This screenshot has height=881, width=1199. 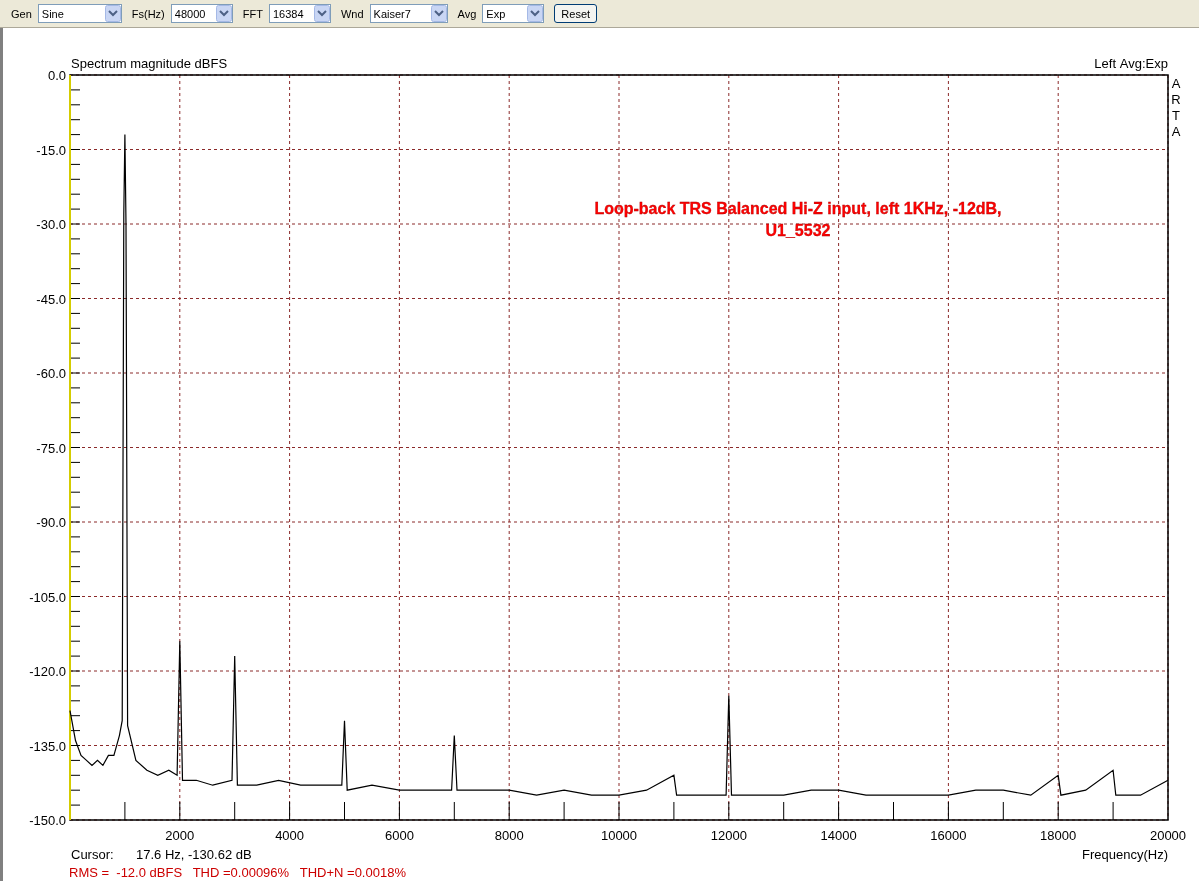 I want to click on y-tick-label: -150.0, so click(x=47, y=820).